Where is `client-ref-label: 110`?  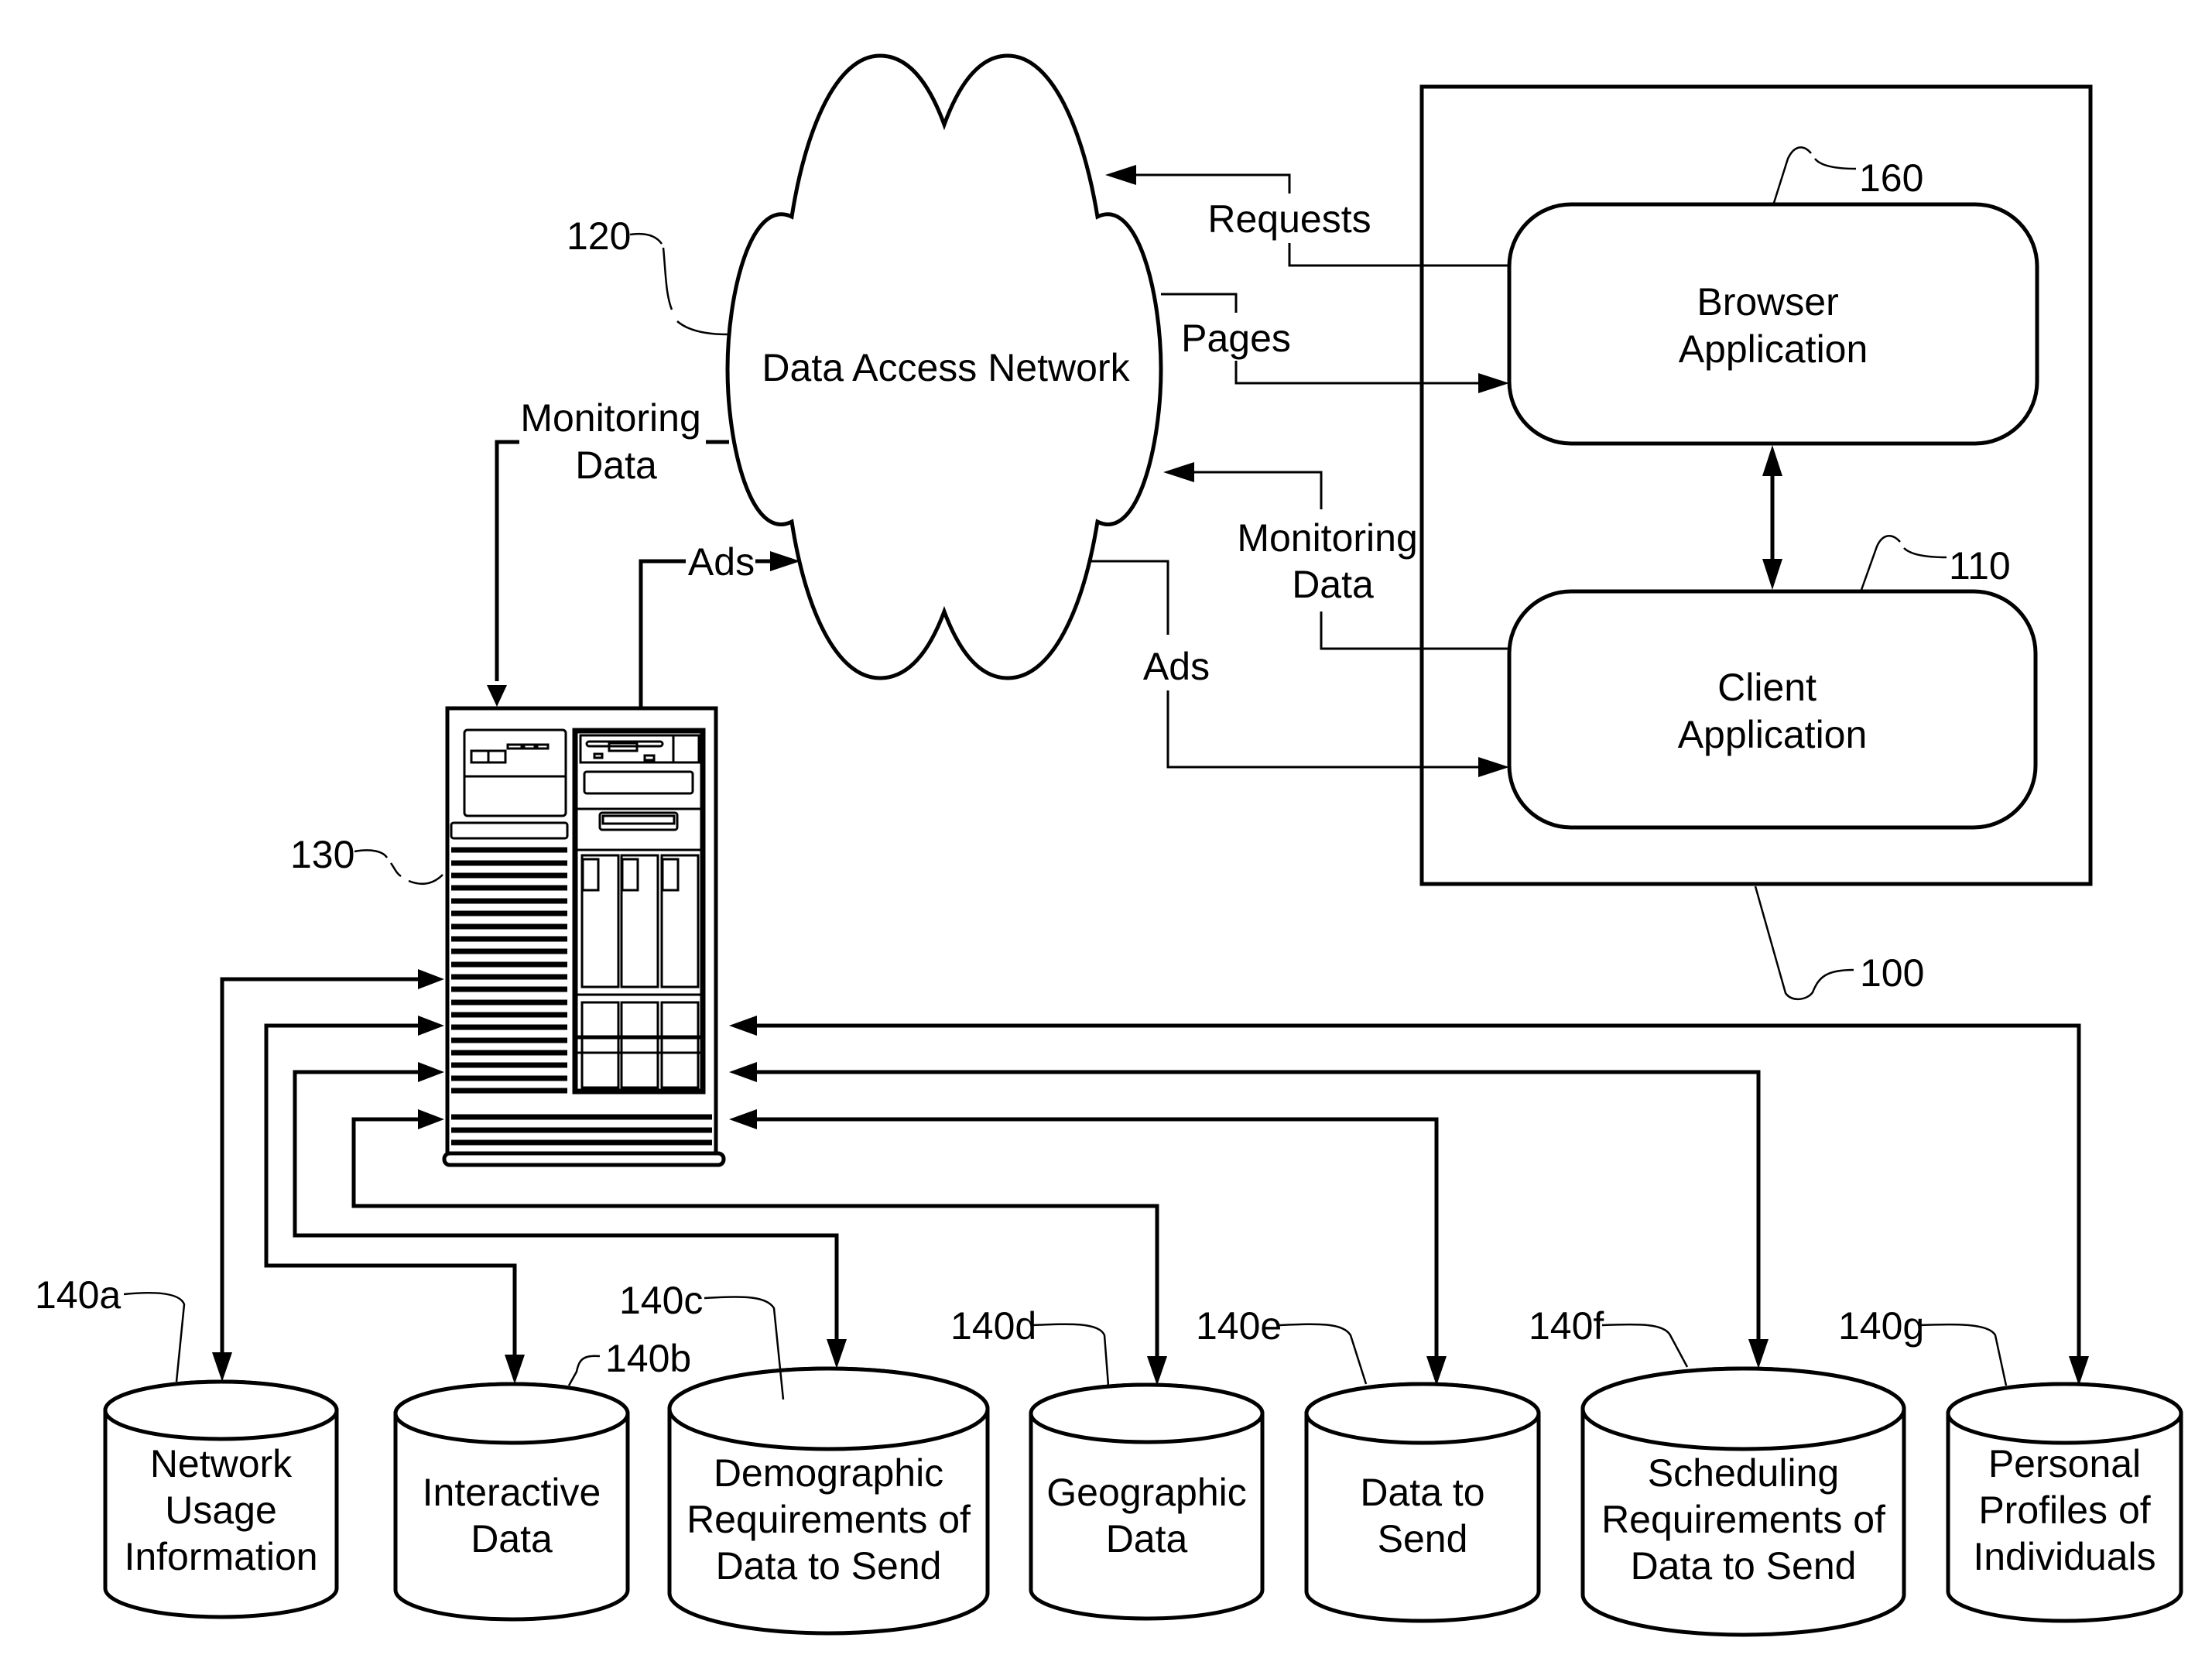
client-ref-label: 110 is located at coordinates (1980, 566).